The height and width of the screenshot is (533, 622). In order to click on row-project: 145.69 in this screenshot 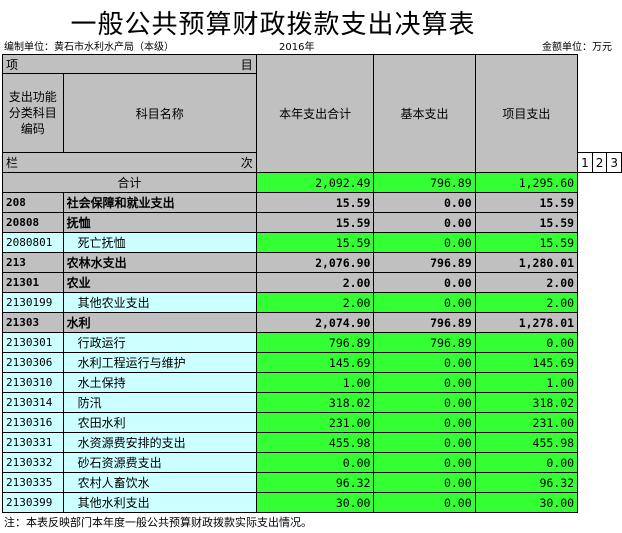, I will do `click(526, 362)`.